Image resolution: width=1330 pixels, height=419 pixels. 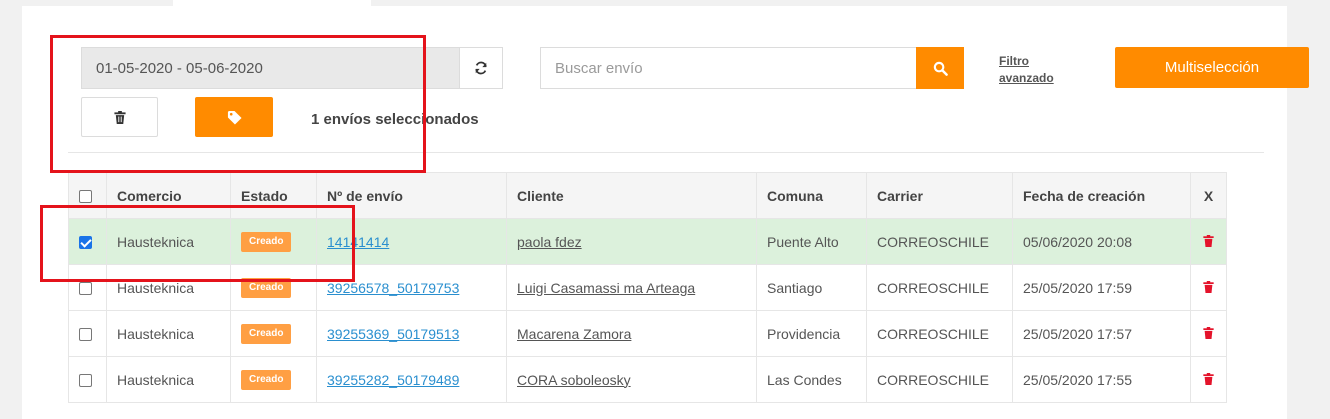 What do you see at coordinates (1101, 195) in the screenshot?
I see `col-header-fecha: Fecha de creación` at bounding box center [1101, 195].